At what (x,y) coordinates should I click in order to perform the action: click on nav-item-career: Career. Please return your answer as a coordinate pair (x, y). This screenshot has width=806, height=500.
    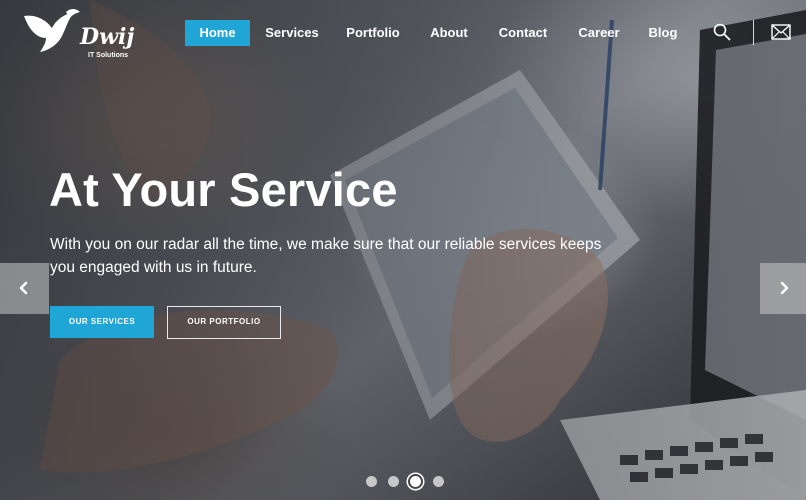
    Looking at the image, I should click on (599, 33).